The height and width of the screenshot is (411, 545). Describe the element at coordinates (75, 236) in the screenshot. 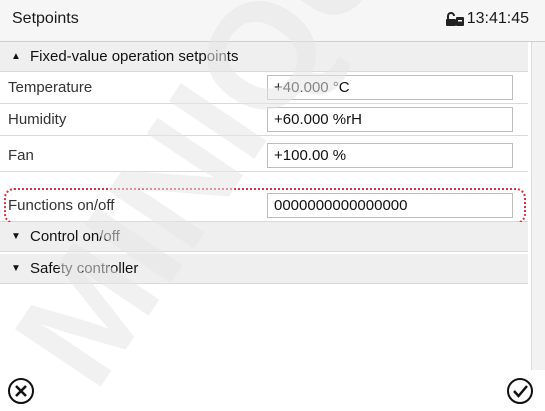

I see `group-label: Control on/off` at that location.